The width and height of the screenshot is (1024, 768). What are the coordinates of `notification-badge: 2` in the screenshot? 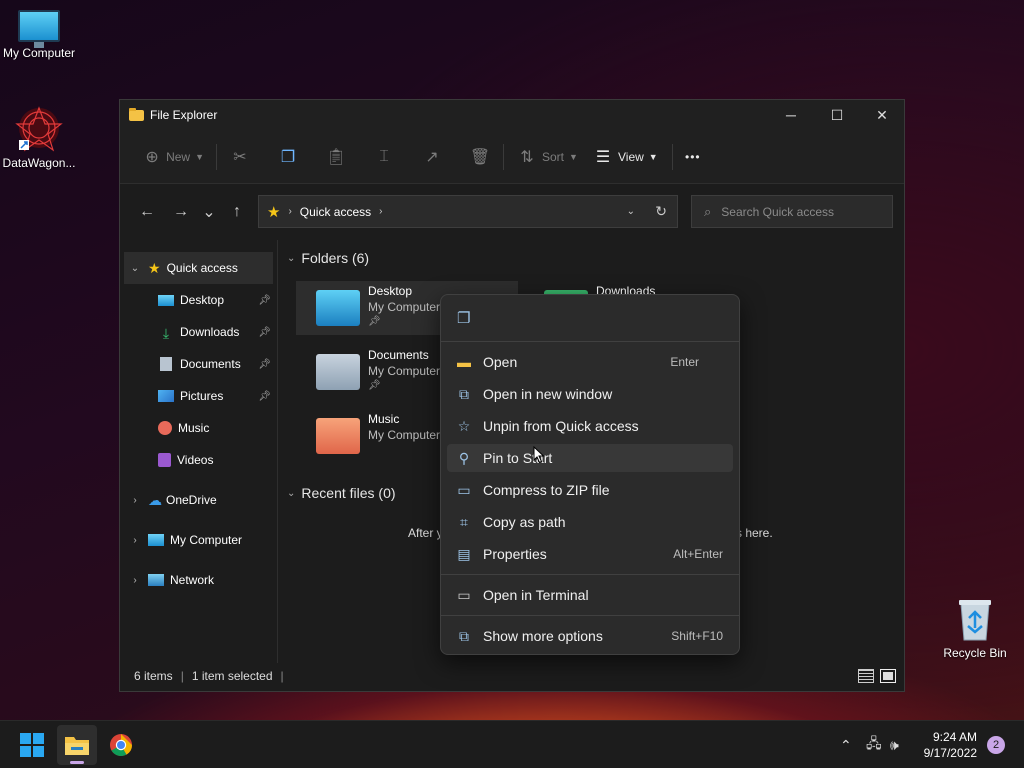 It's located at (996, 745).